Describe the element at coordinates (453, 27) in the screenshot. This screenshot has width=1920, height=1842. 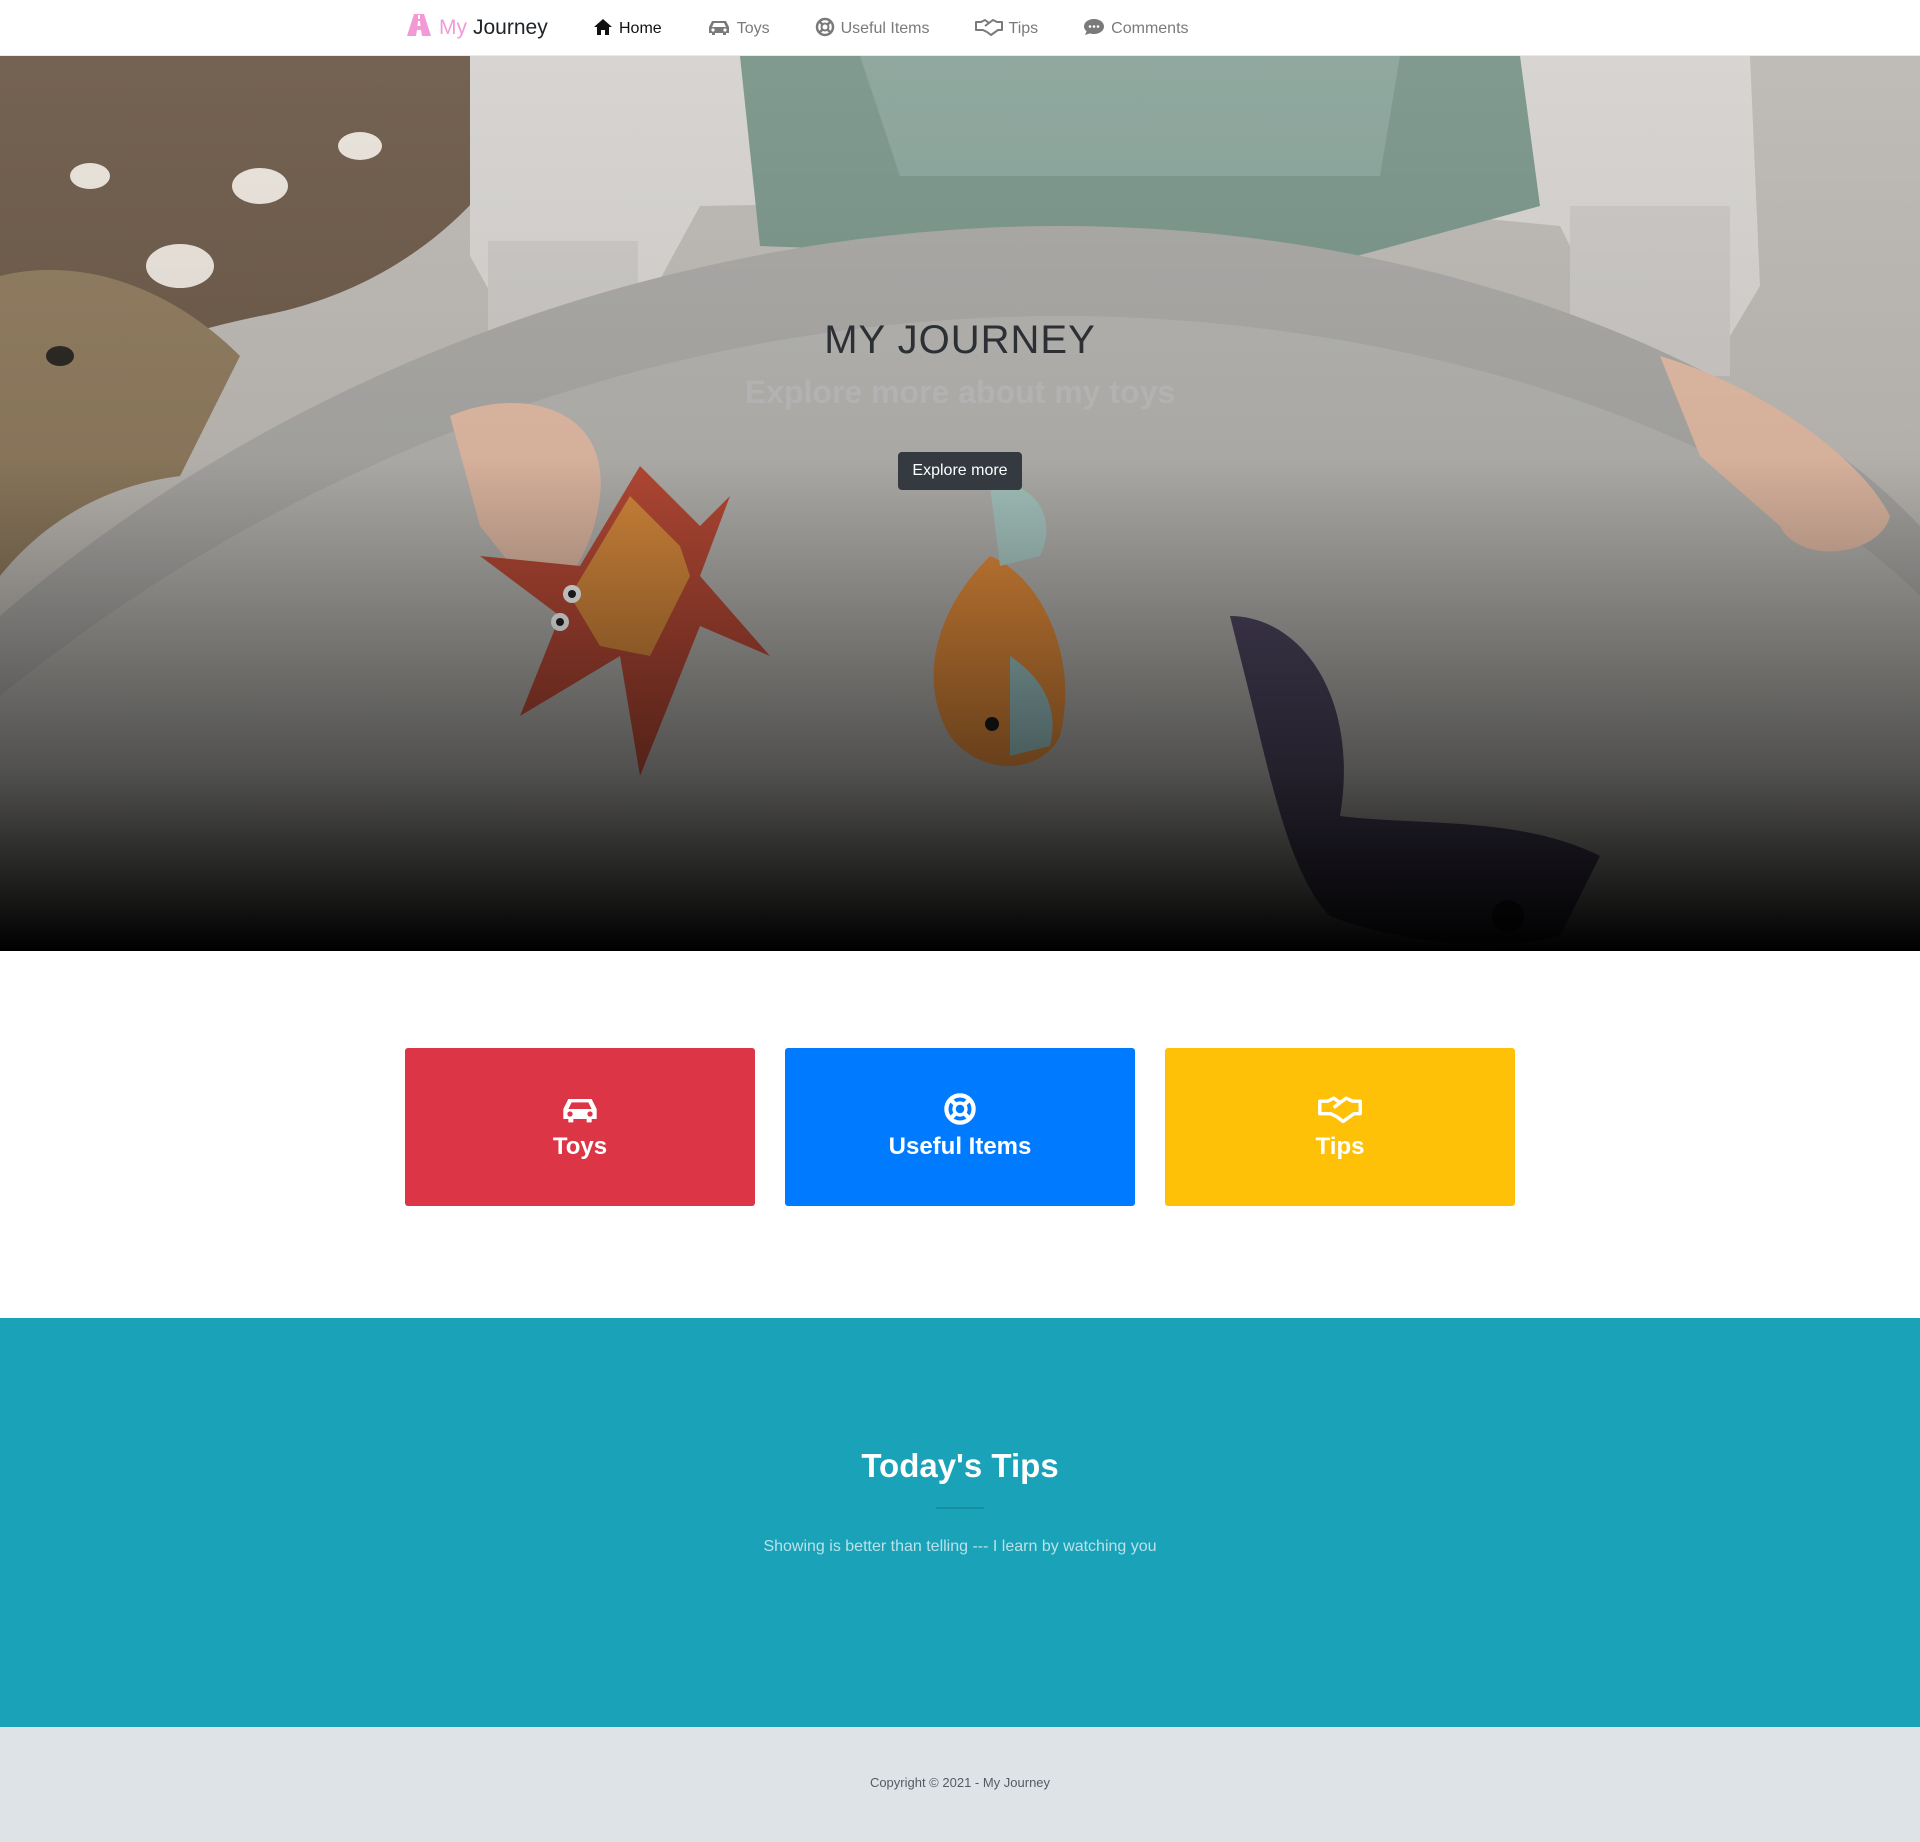
I see `brand-my: My` at that location.